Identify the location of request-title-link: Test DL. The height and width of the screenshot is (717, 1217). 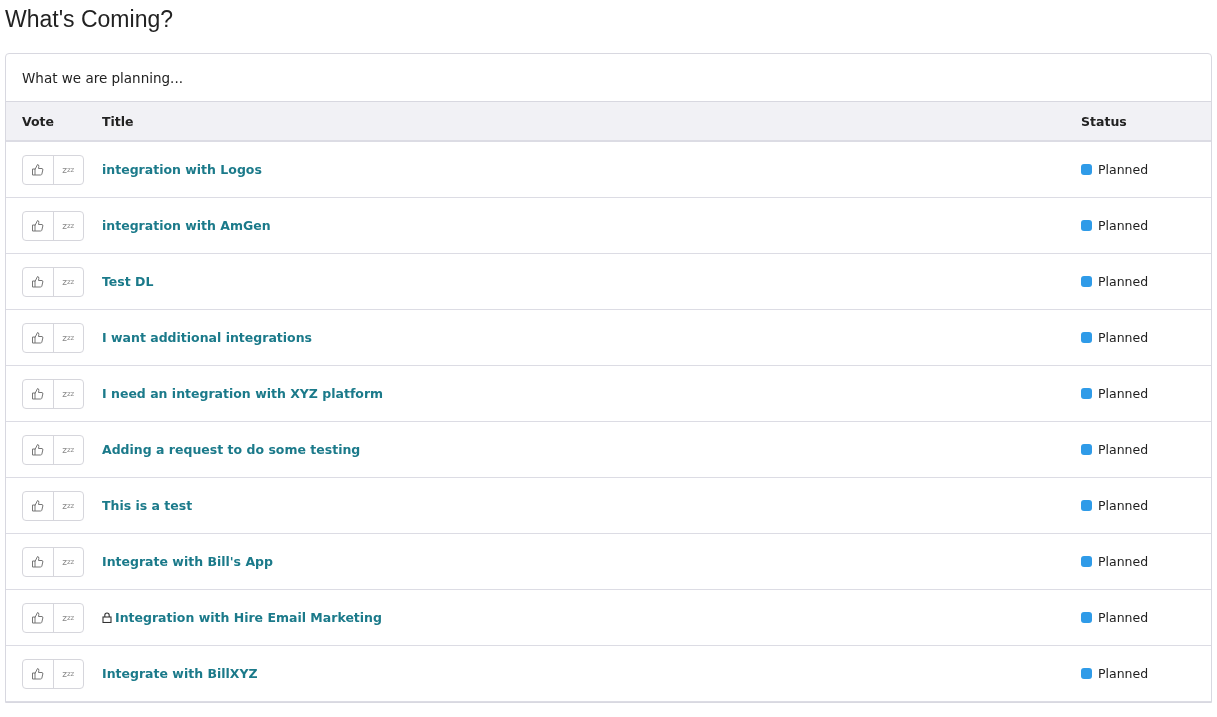
(128, 281).